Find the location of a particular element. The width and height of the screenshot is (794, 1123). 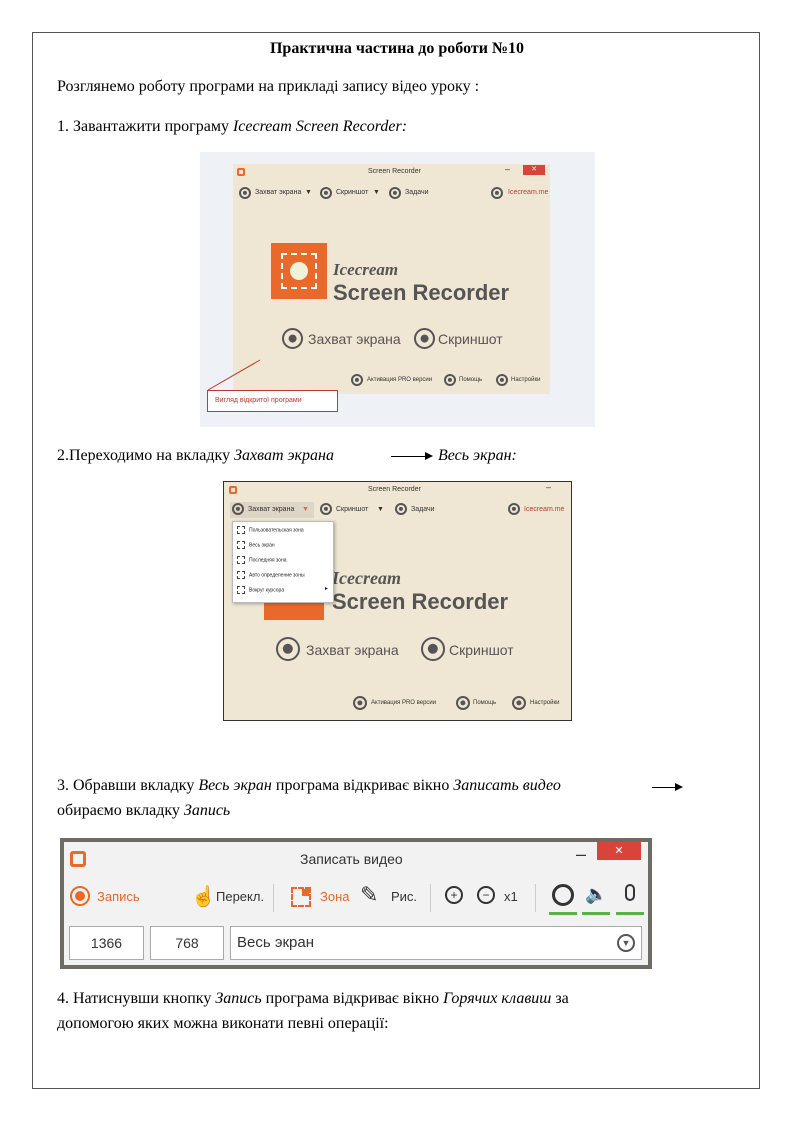

help-icon is located at coordinates (463, 703).